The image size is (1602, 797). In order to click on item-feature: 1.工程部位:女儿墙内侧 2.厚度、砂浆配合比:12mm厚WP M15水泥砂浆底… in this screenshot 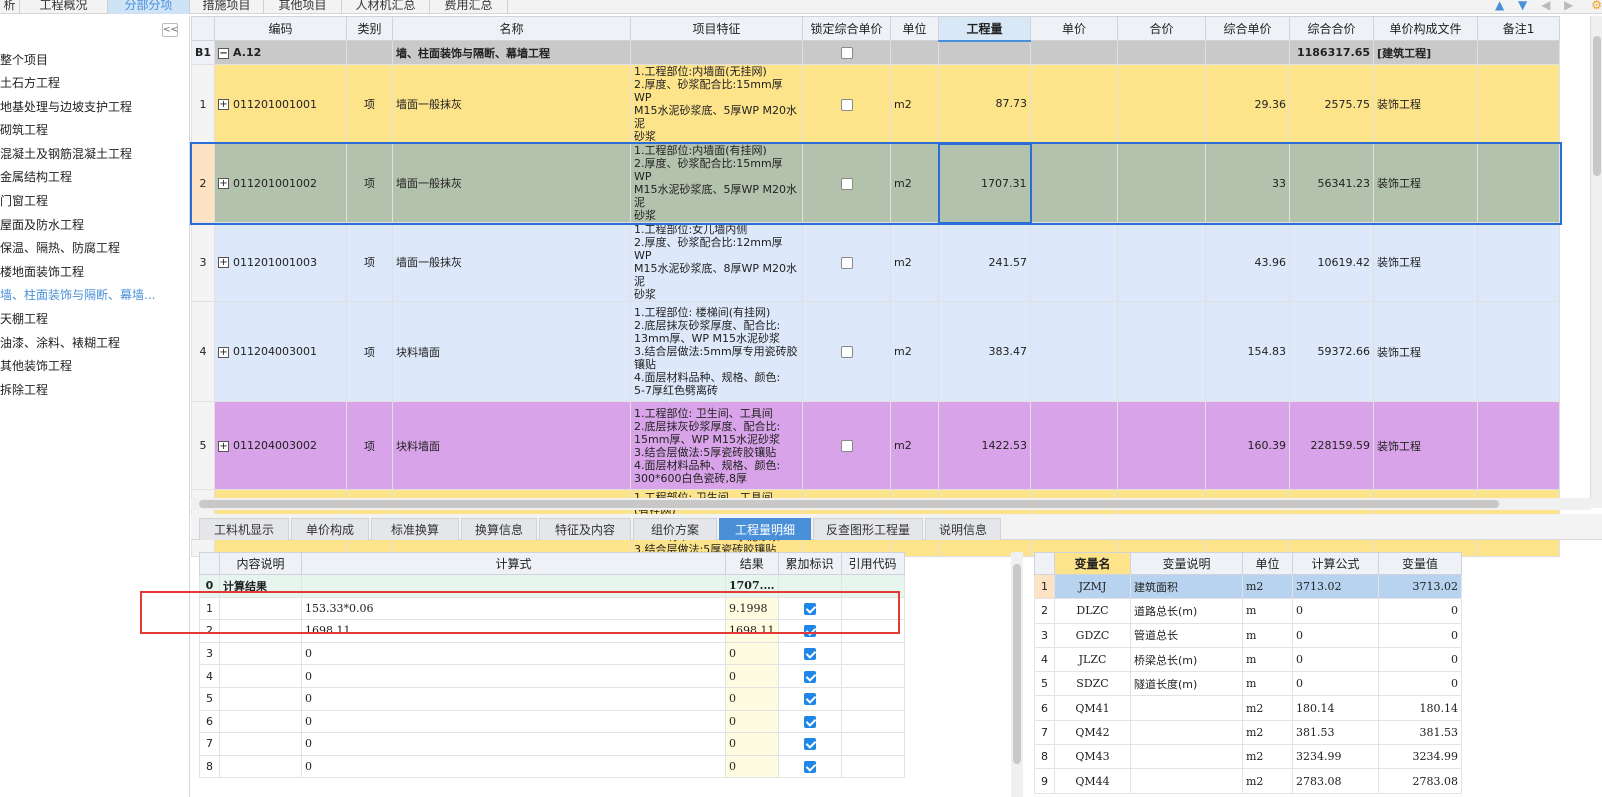, I will do `click(717, 262)`.